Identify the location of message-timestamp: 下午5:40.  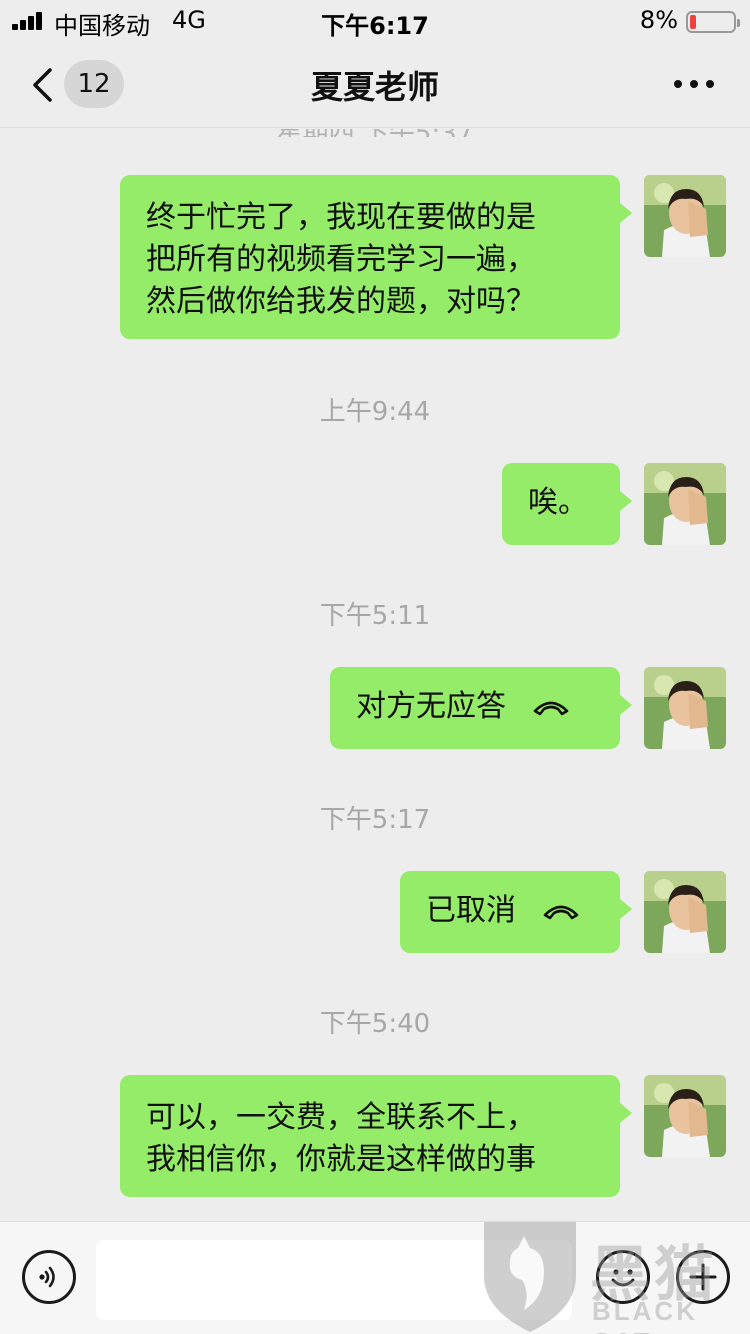
(375, 1024).